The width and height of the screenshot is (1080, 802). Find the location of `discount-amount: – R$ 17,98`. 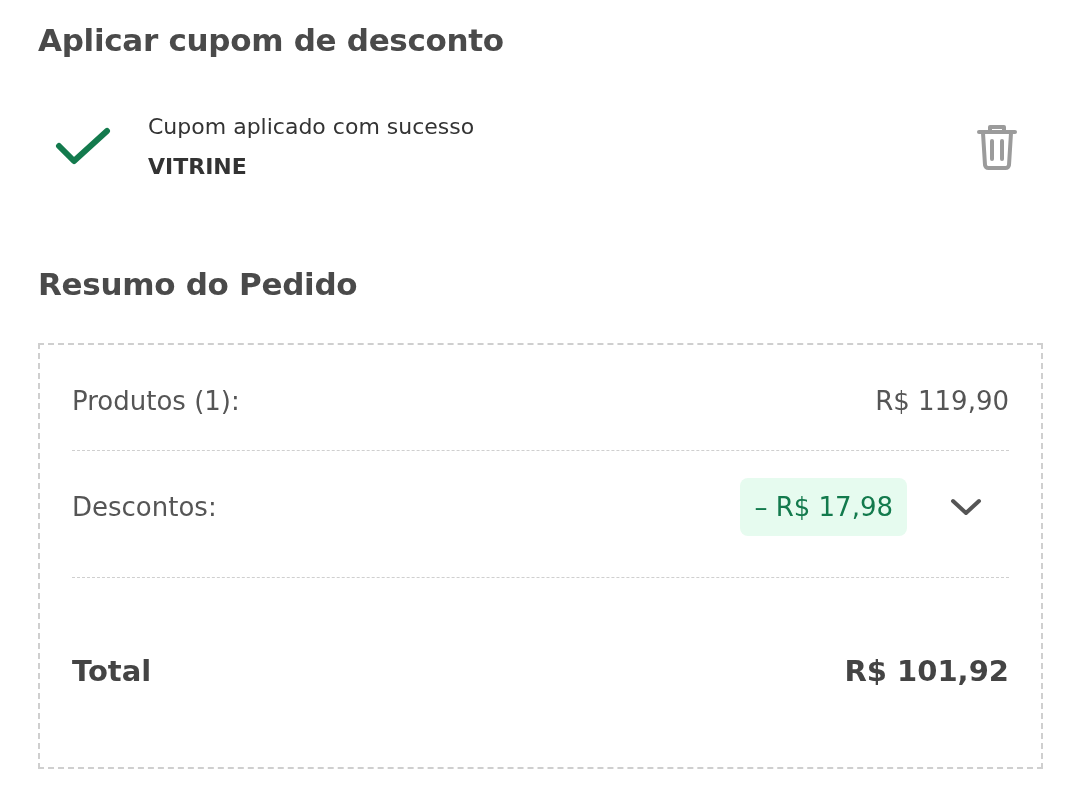

discount-amount: – R$ 17,98 is located at coordinates (823, 507).